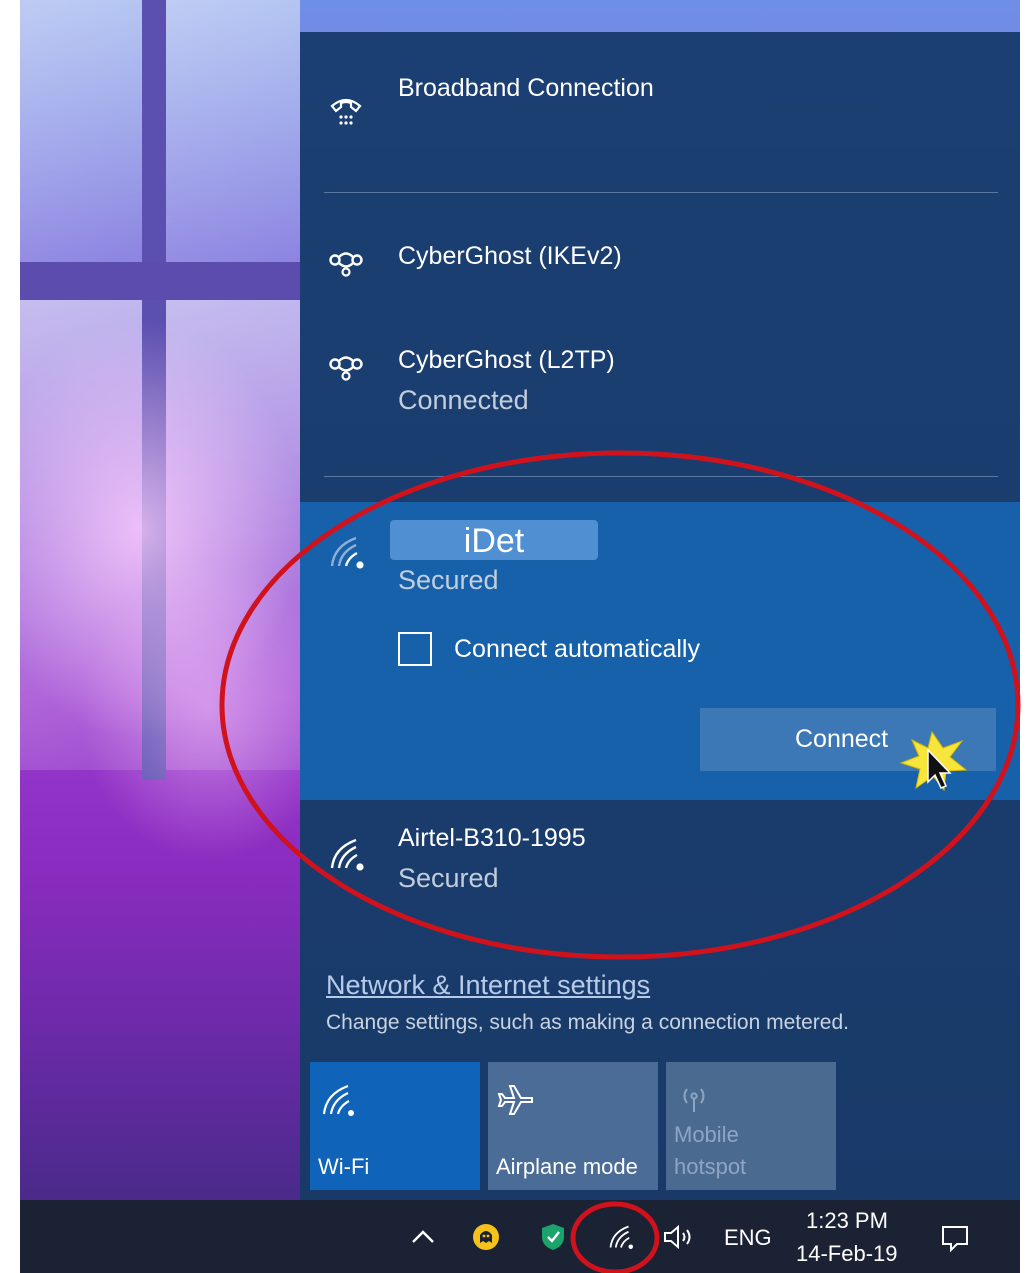 This screenshot has height=1273, width=1030. I want to click on airplane-icon, so click(515, 1100).